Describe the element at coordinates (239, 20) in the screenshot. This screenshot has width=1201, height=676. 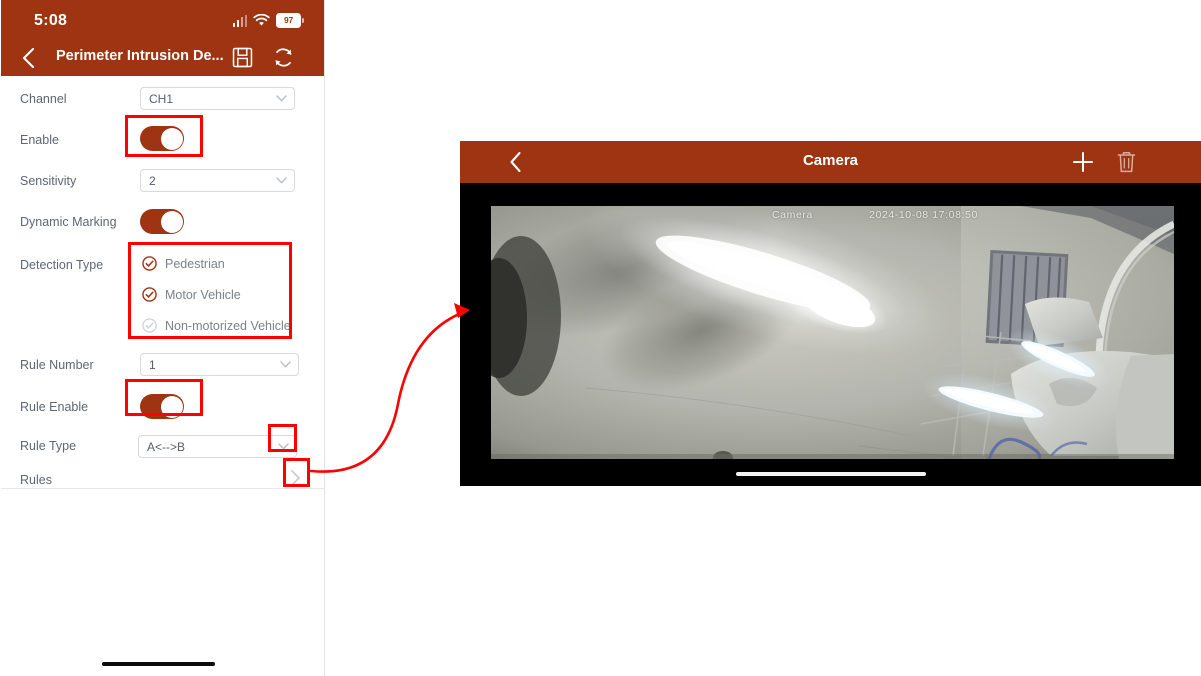
I see `signal-bars-icon` at that location.